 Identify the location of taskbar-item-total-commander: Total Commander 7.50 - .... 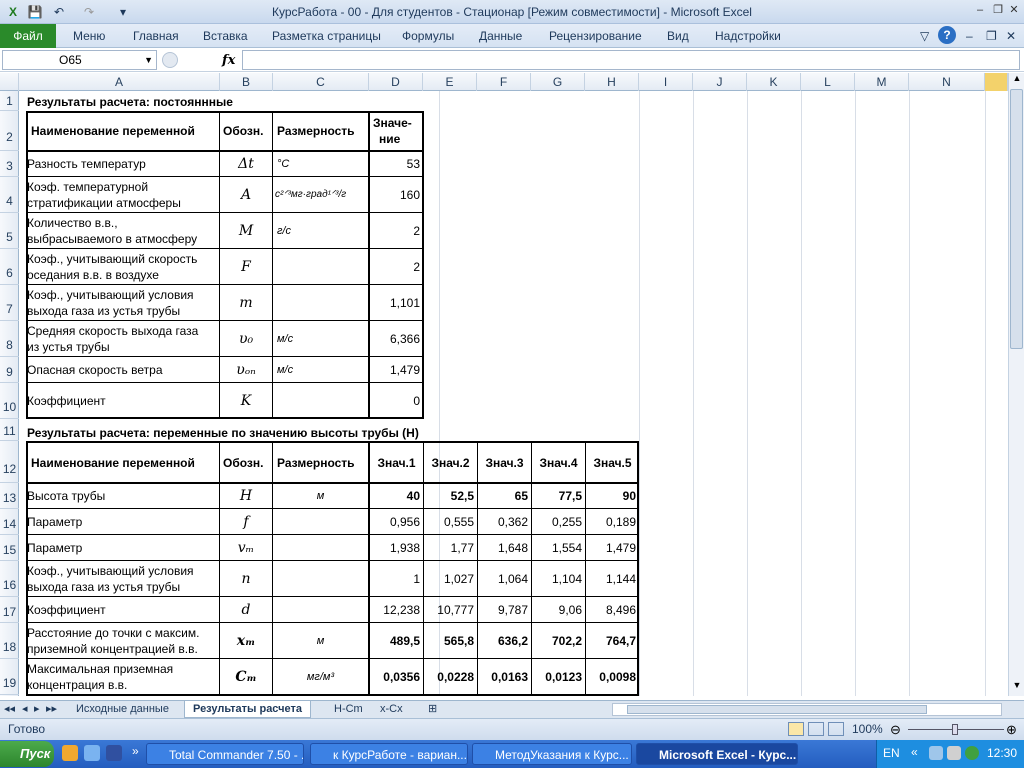
(225, 754).